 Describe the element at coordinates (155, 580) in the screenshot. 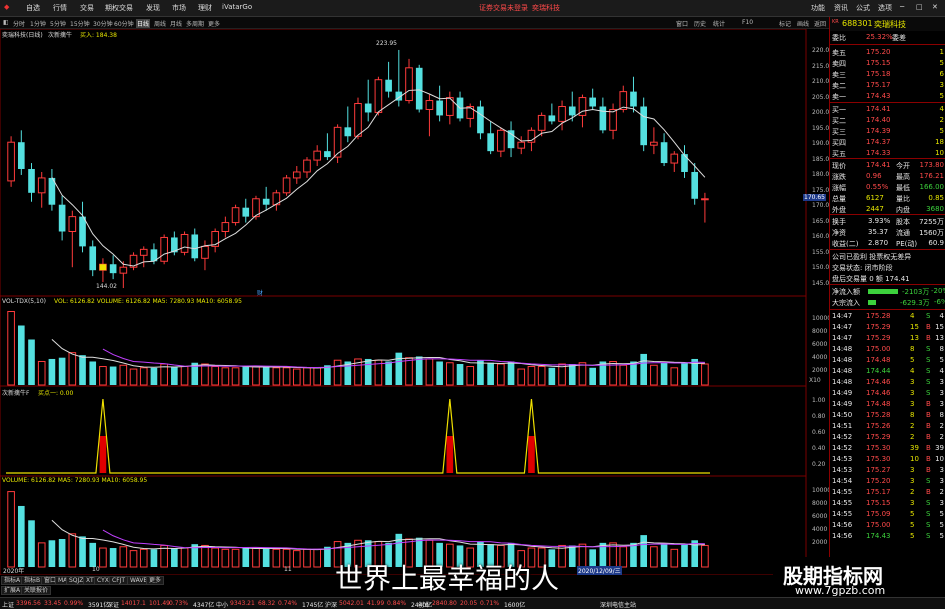

I see `tab-more-indicators: 更多` at that location.